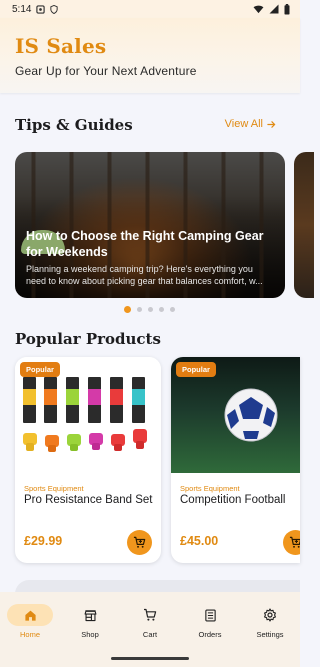 The height and width of the screenshot is (667, 320). What do you see at coordinates (54, 9) in the screenshot?
I see `vpn-icon` at bounding box center [54, 9].